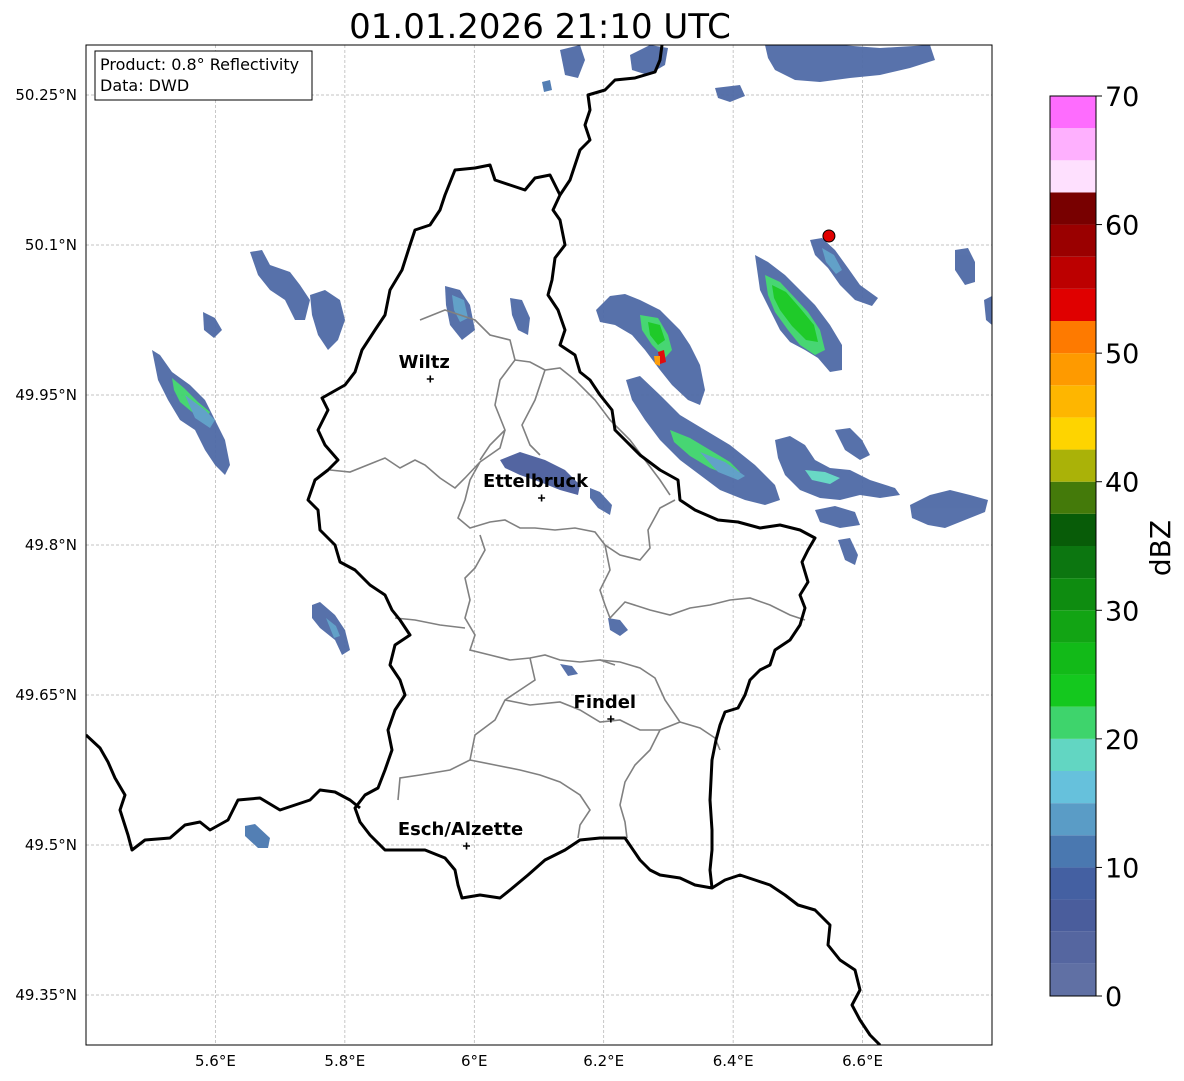 Image resolution: width=1184 pixels, height=1081 pixels. Describe the element at coordinates (1122, 868) in the screenshot. I see `colorbar-tick-label: 10` at that location.